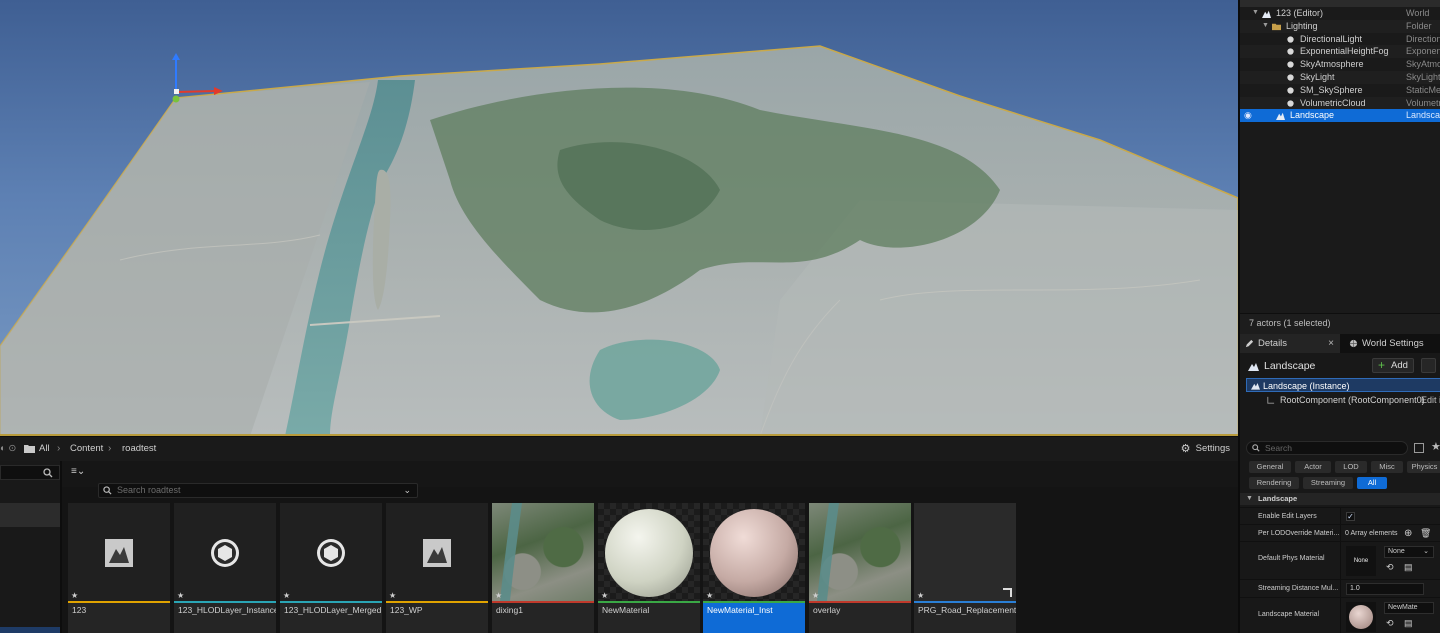 Image resolution: width=1440 pixels, height=633 pixels. Describe the element at coordinates (1435, 446) in the screenshot. I see `star-icon: ★` at that location.